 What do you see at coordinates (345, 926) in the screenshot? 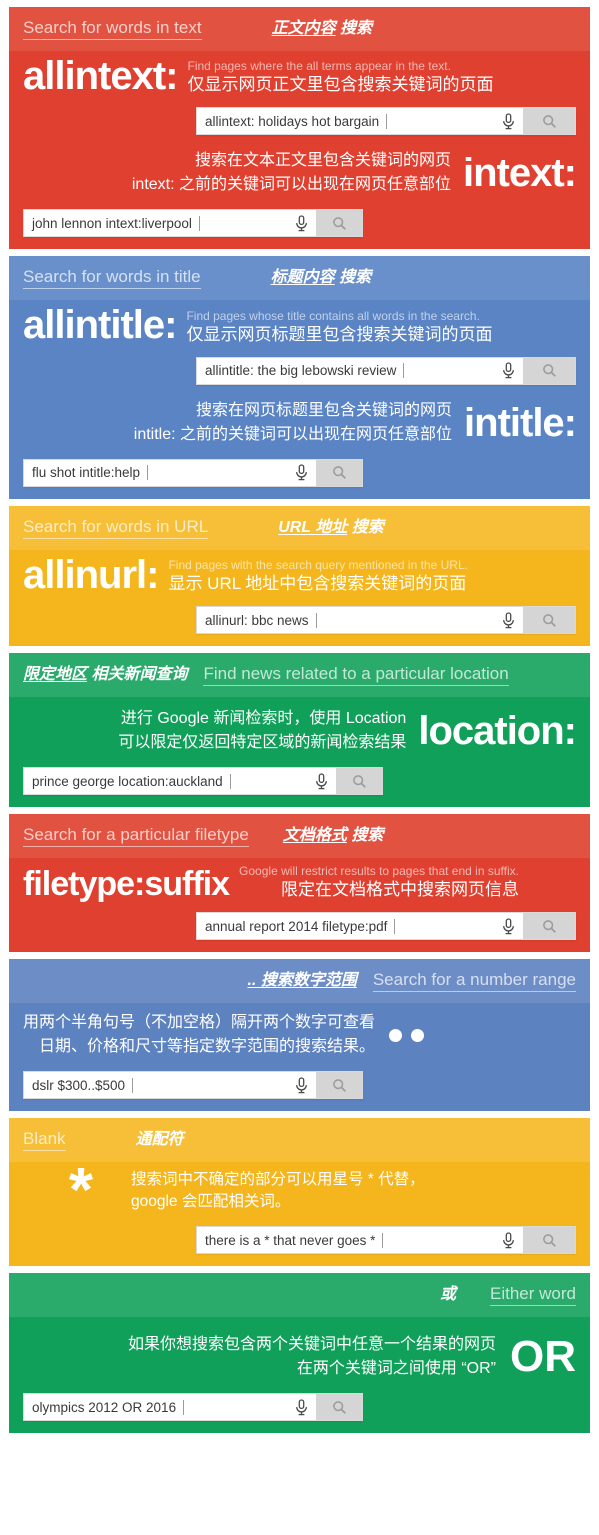
I see `search-input-filetype: annual report 2014 filetype:pdf` at bounding box center [345, 926].